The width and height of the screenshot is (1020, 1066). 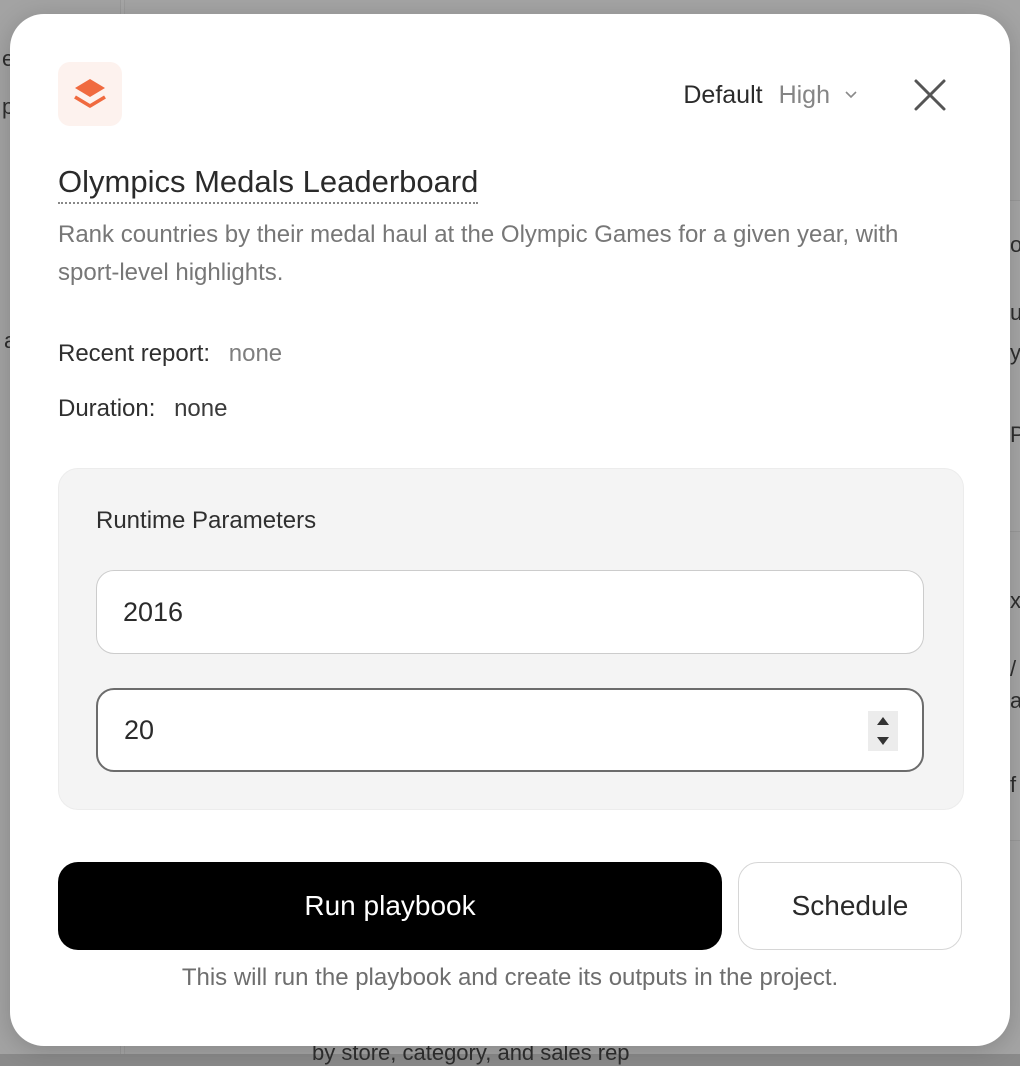 I want to click on playbook-logo, so click(x=90, y=94).